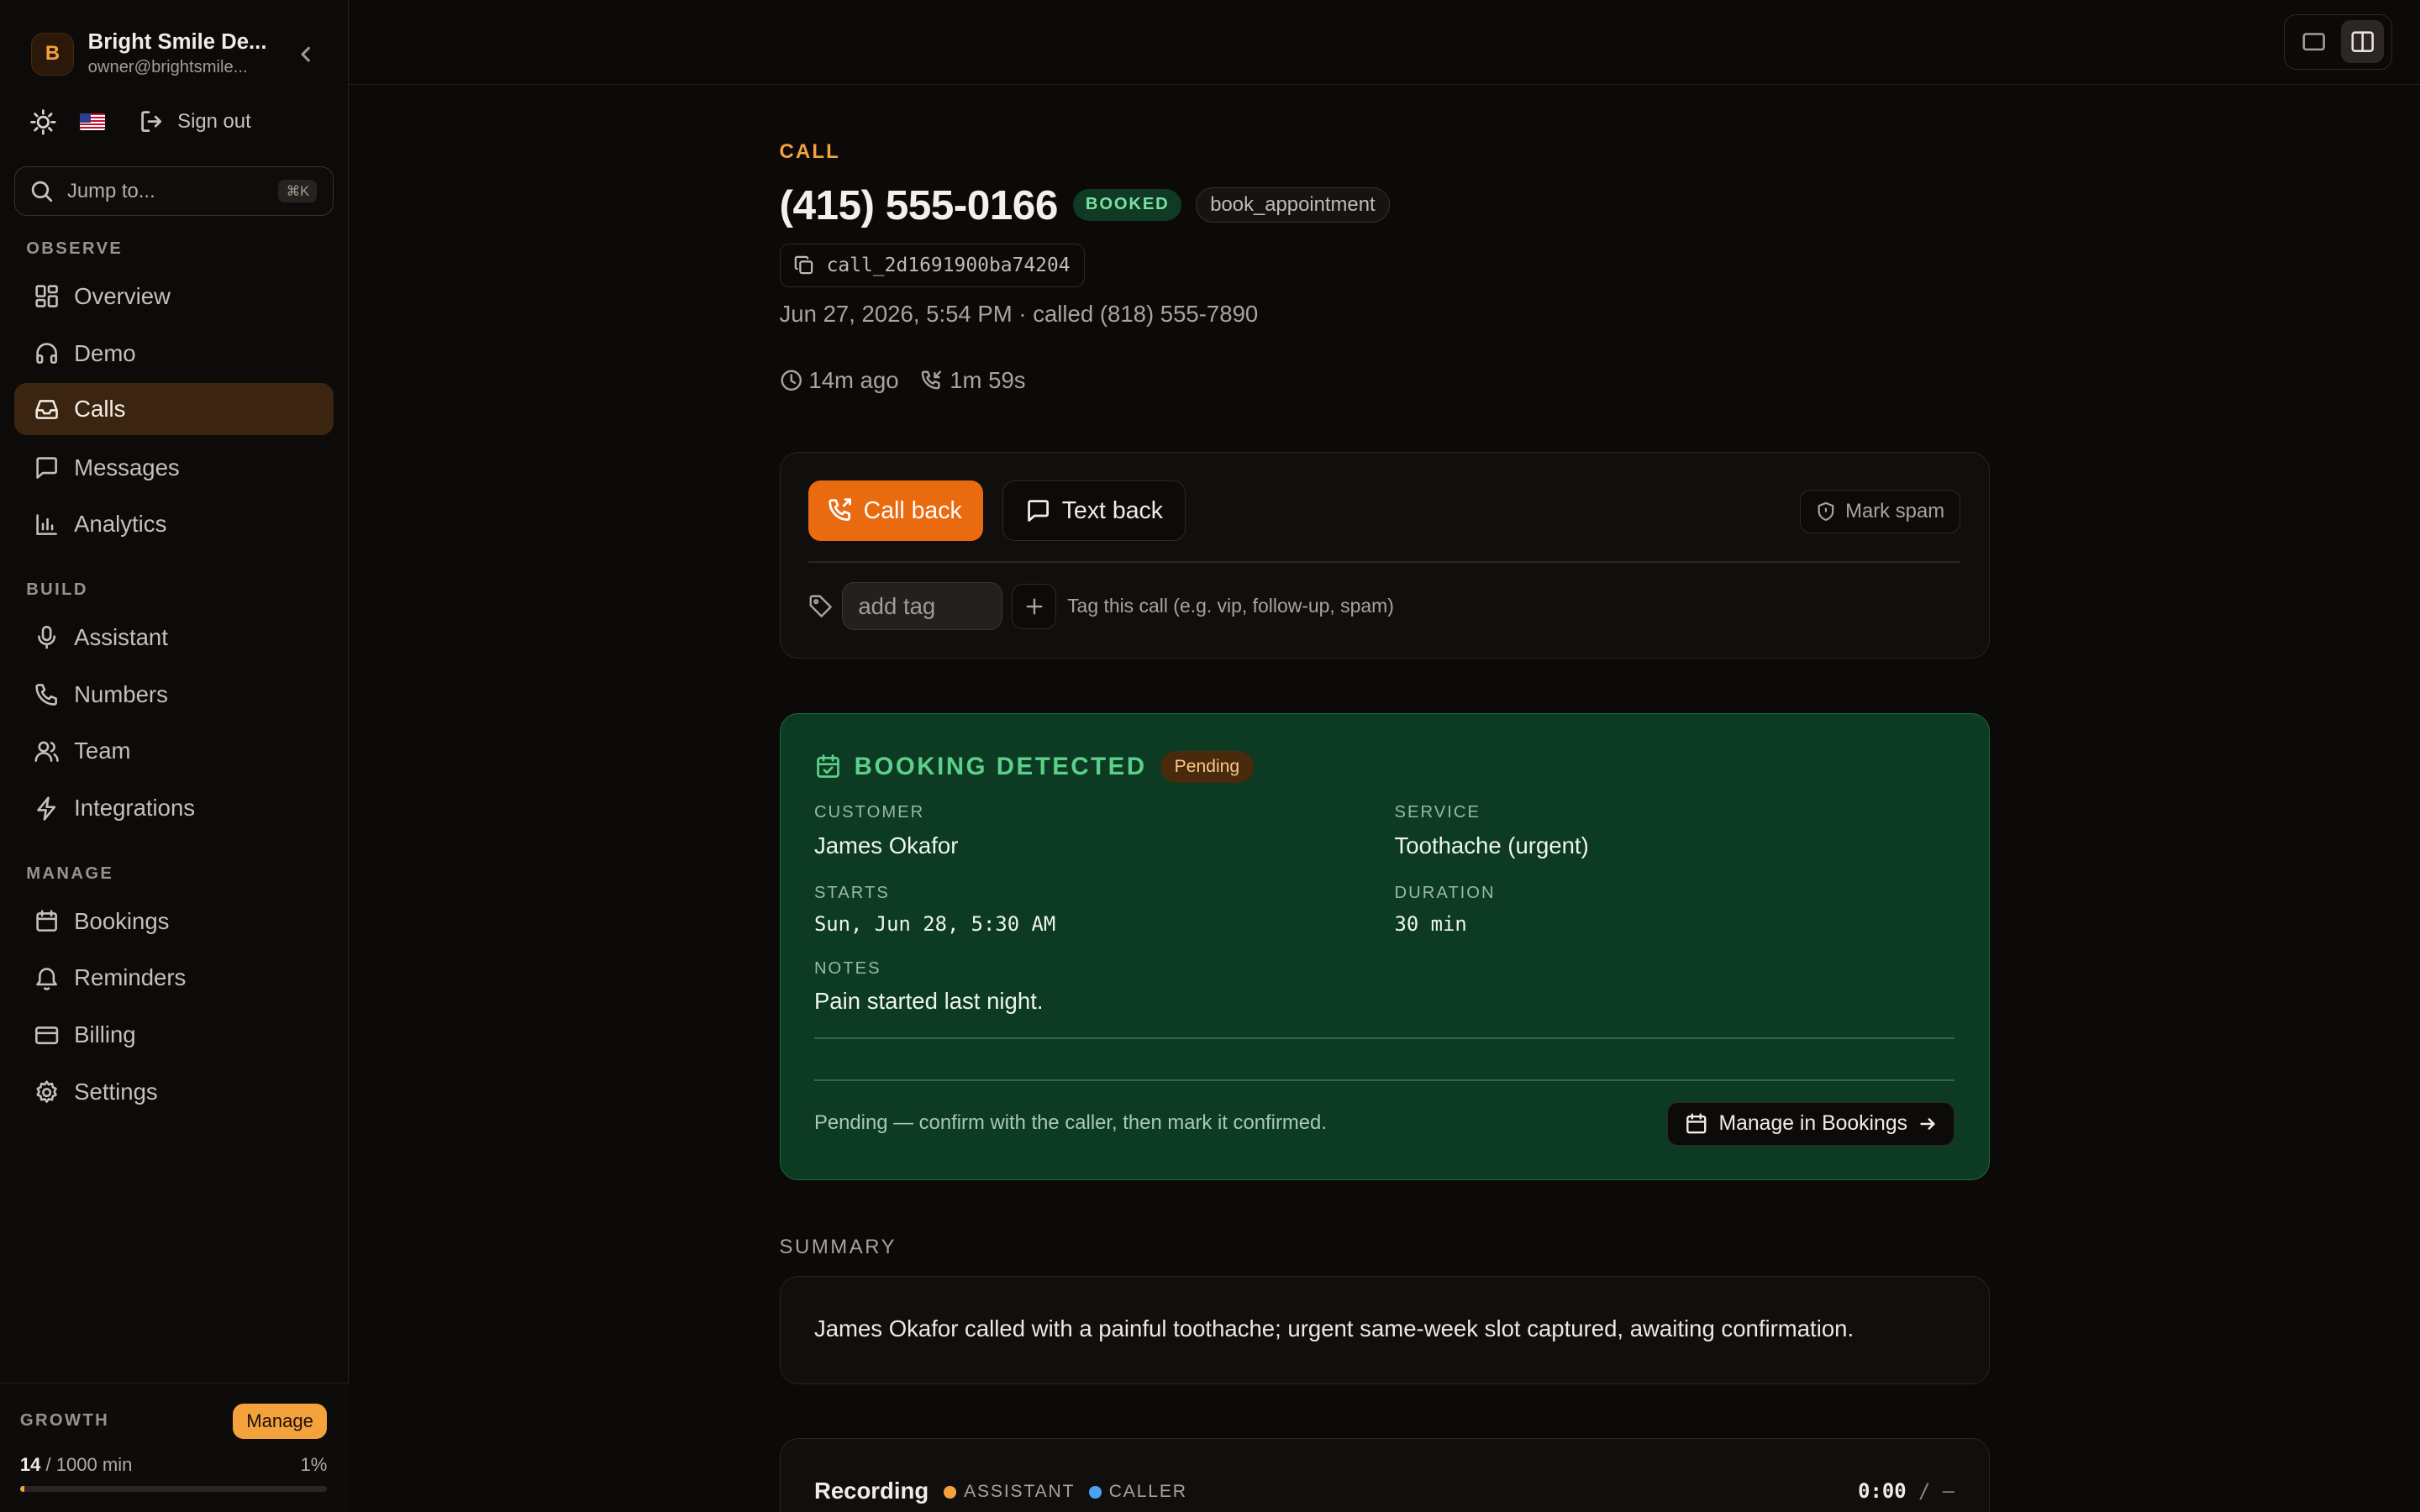  What do you see at coordinates (1384, 1474) in the screenshot?
I see `recording-card: Recording ASSISTANT CALLER 0:00 / –` at bounding box center [1384, 1474].